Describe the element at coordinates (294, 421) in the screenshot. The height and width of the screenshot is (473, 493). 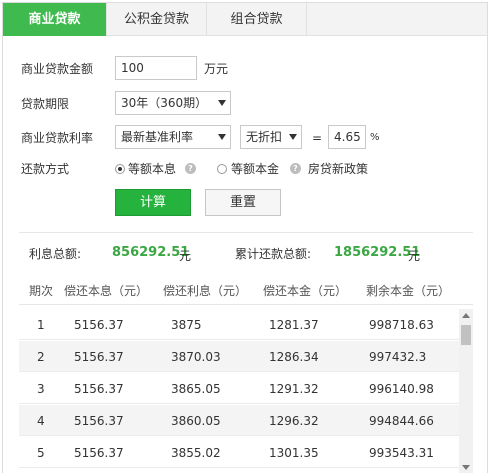
I see `cell-principal: 1296.32` at that location.